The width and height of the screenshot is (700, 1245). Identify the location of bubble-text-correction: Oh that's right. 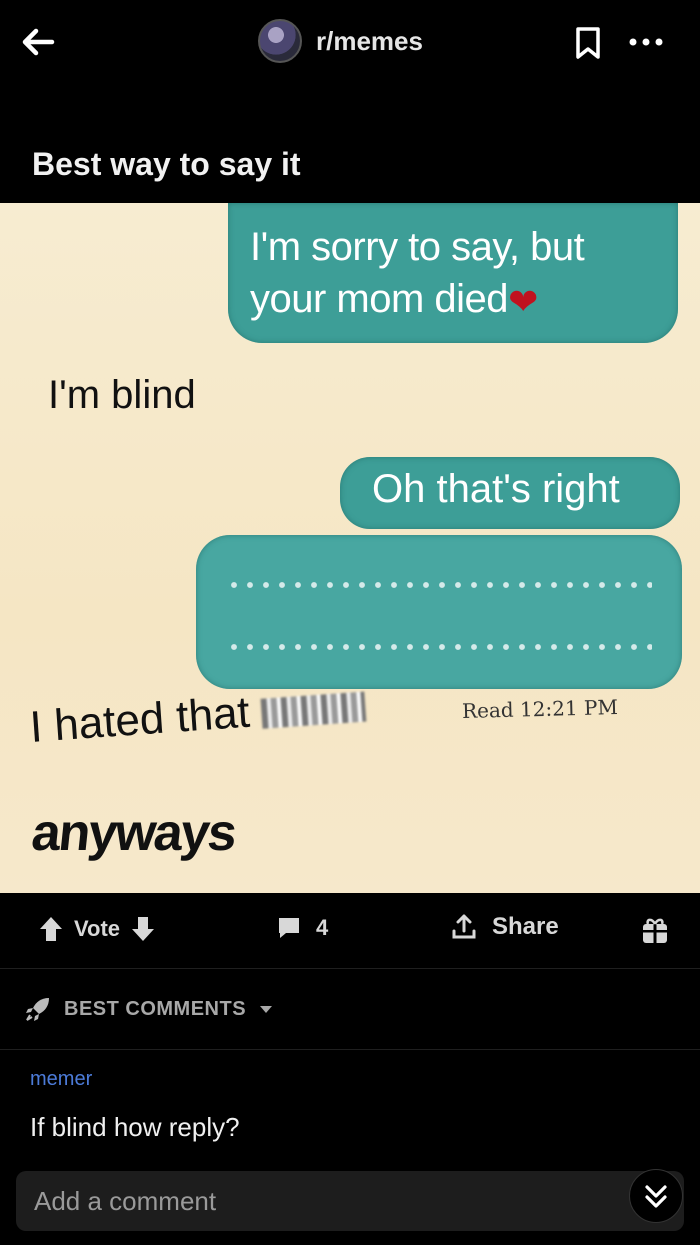
(496, 489).